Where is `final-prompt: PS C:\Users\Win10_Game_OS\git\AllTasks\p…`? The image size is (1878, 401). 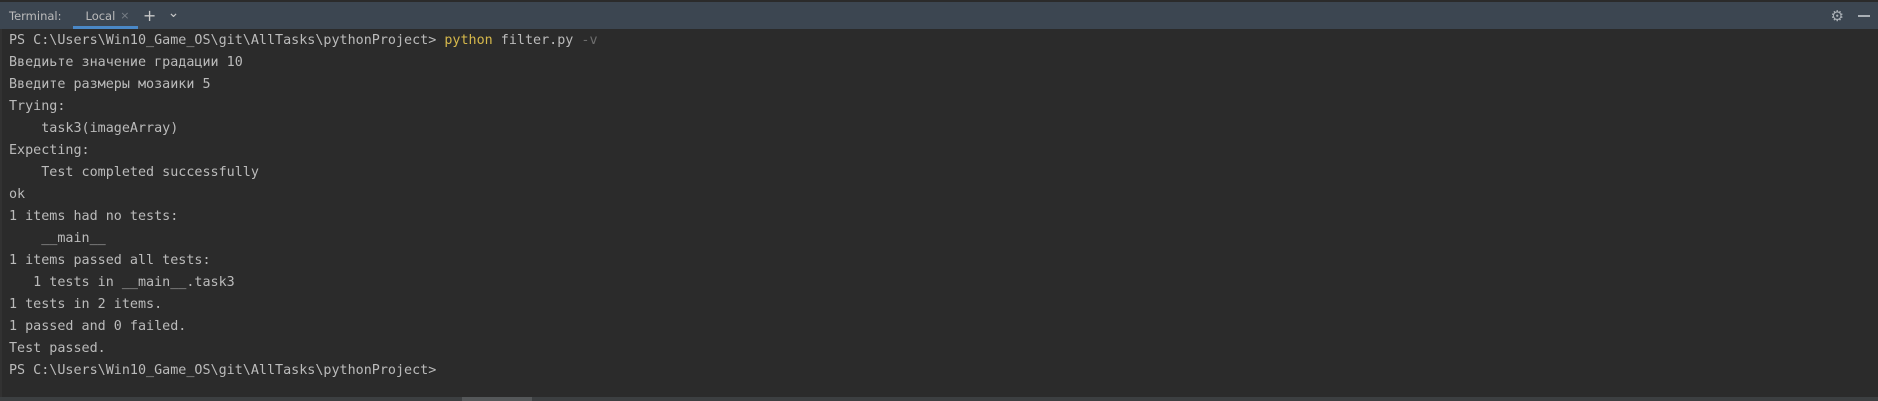 final-prompt: PS C:\Users\Win10_Game_OS\git\AllTasks\p… is located at coordinates (223, 370).